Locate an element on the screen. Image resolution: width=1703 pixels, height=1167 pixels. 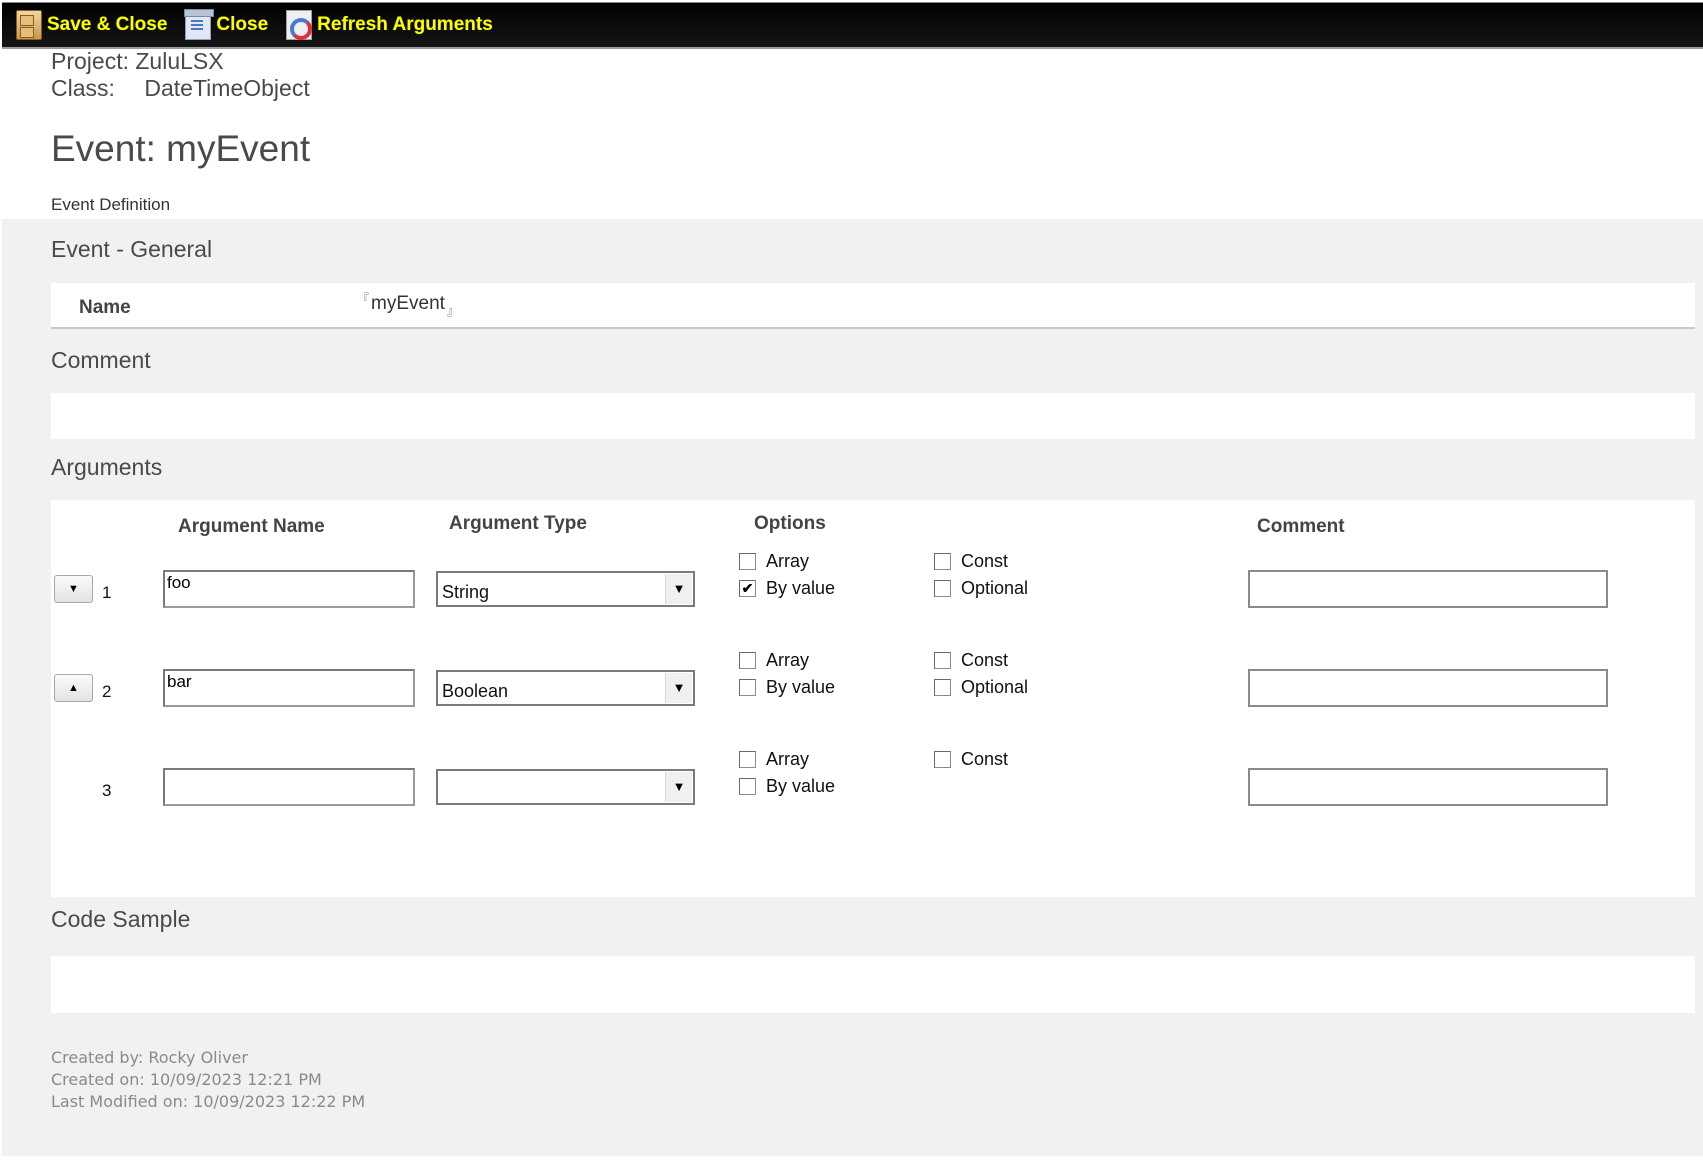
created-by: Created by: Rocky Oliver is located at coordinates (149, 1057).